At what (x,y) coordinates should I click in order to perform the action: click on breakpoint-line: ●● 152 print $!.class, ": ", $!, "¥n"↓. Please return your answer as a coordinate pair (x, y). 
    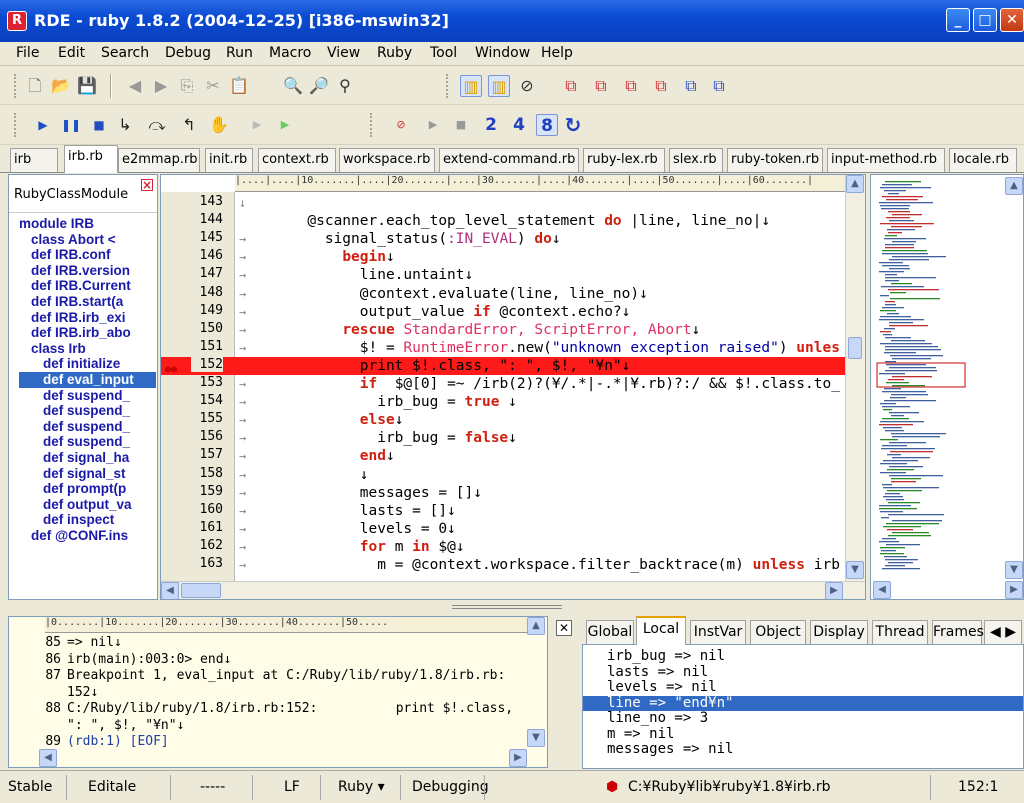
    Looking at the image, I should click on (503, 365).